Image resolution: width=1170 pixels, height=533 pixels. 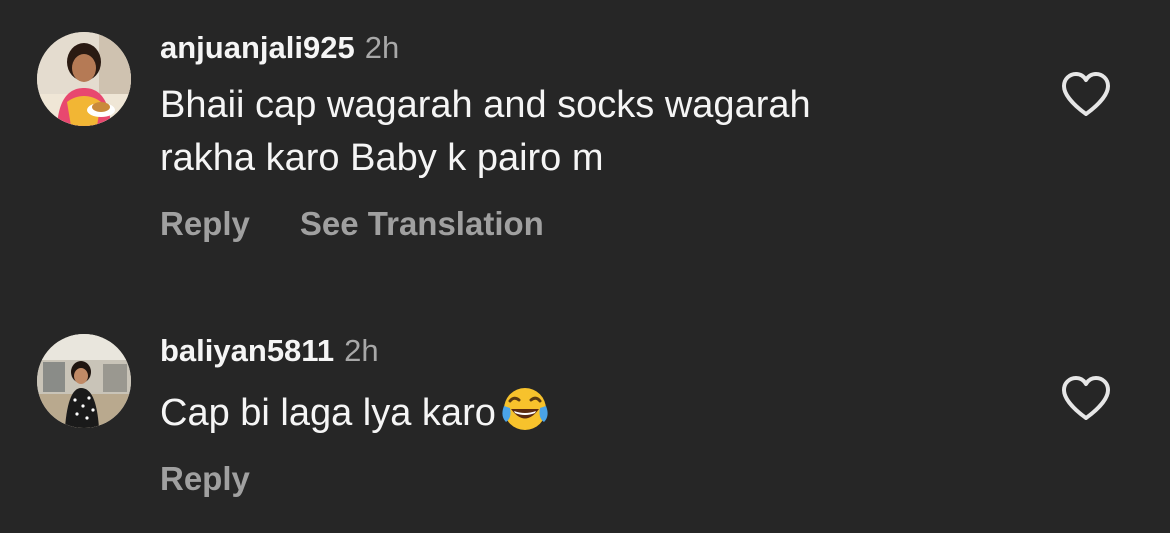 I want to click on comment-actions: Reply See Translation, so click(x=352, y=224).